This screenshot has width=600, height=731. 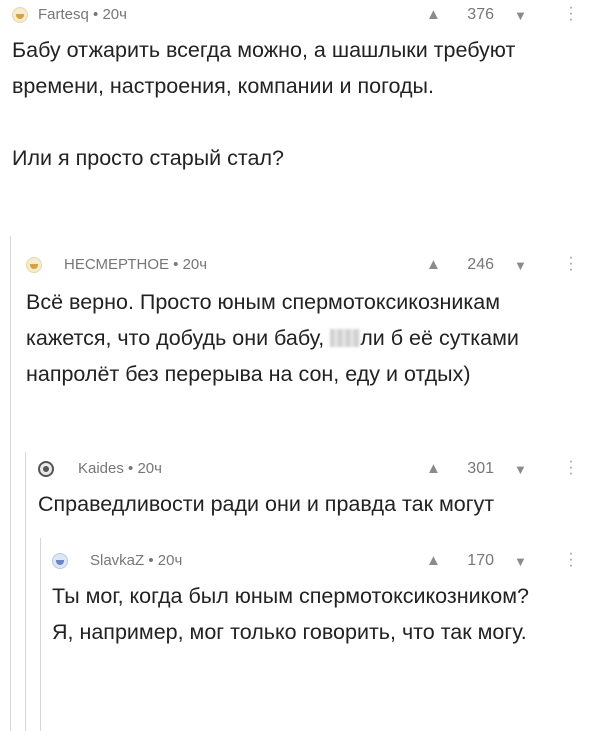 What do you see at coordinates (480, 560) in the screenshot?
I see `score: 170` at bounding box center [480, 560].